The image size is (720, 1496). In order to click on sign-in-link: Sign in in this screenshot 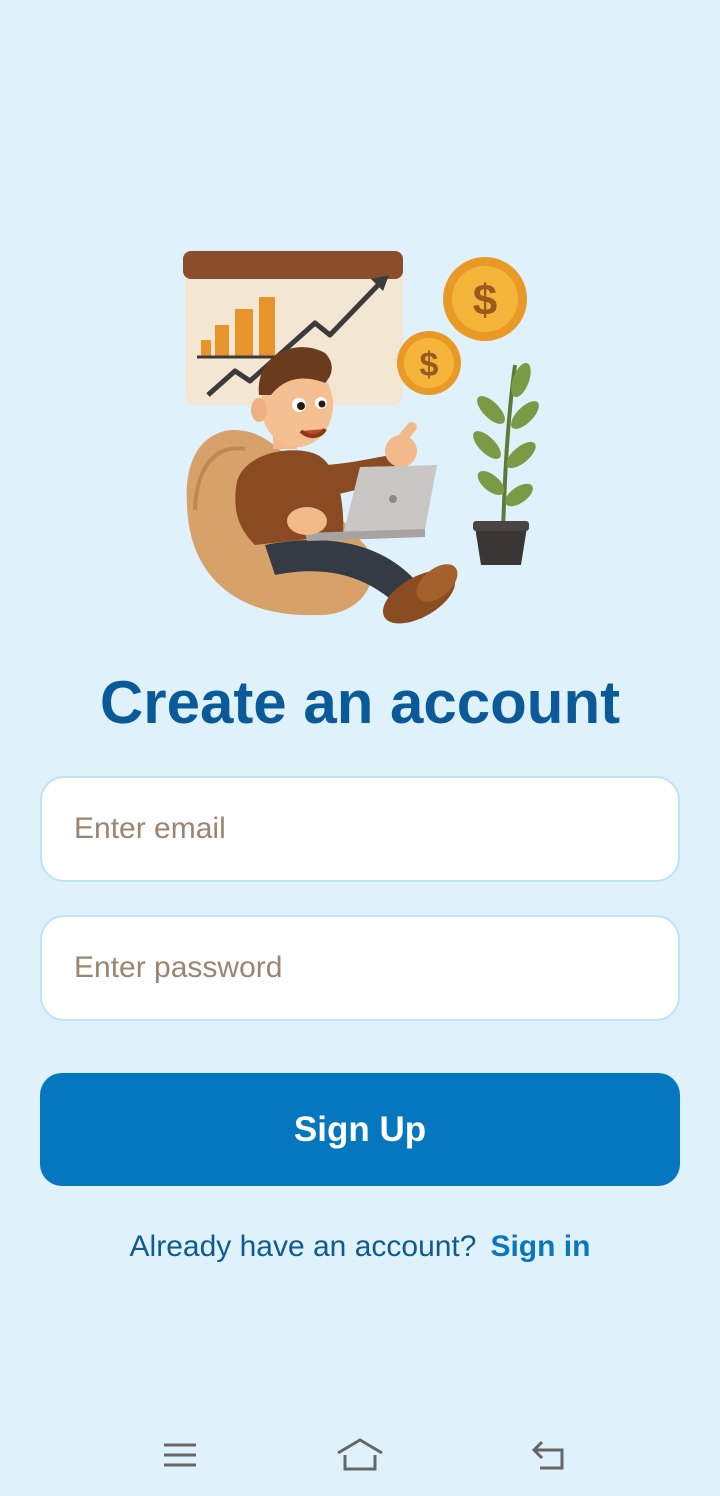, I will do `click(540, 1246)`.